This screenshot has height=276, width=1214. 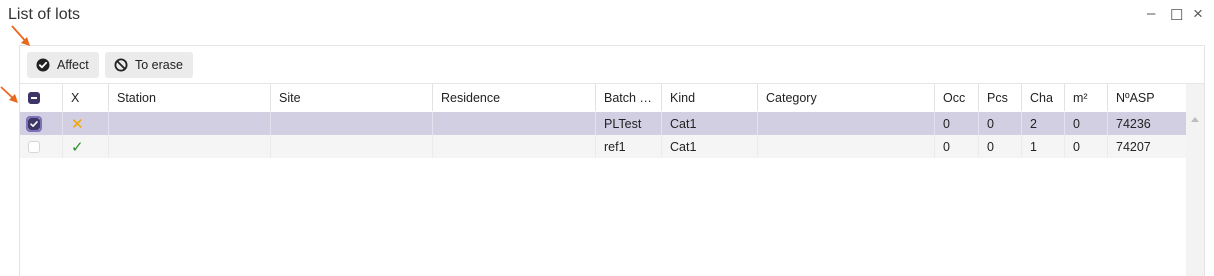 What do you see at coordinates (86, 123) in the screenshot?
I see `status-cross-icon: ✕` at bounding box center [86, 123].